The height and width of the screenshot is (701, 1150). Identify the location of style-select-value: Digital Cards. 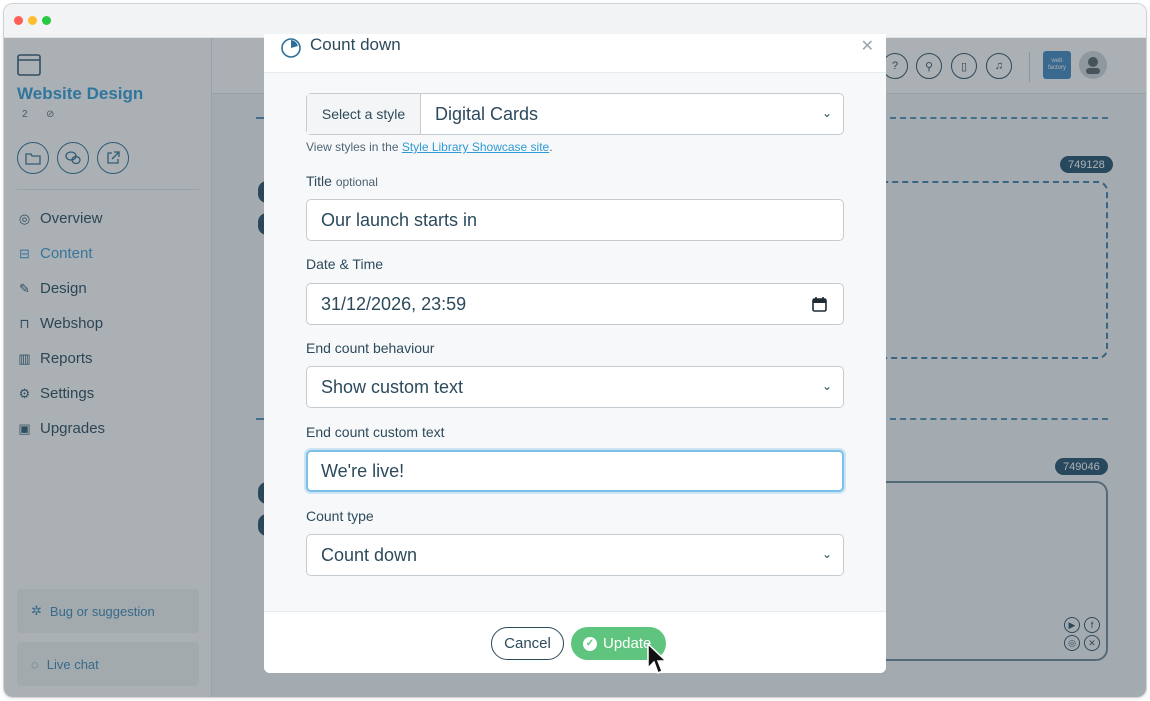
(487, 113).